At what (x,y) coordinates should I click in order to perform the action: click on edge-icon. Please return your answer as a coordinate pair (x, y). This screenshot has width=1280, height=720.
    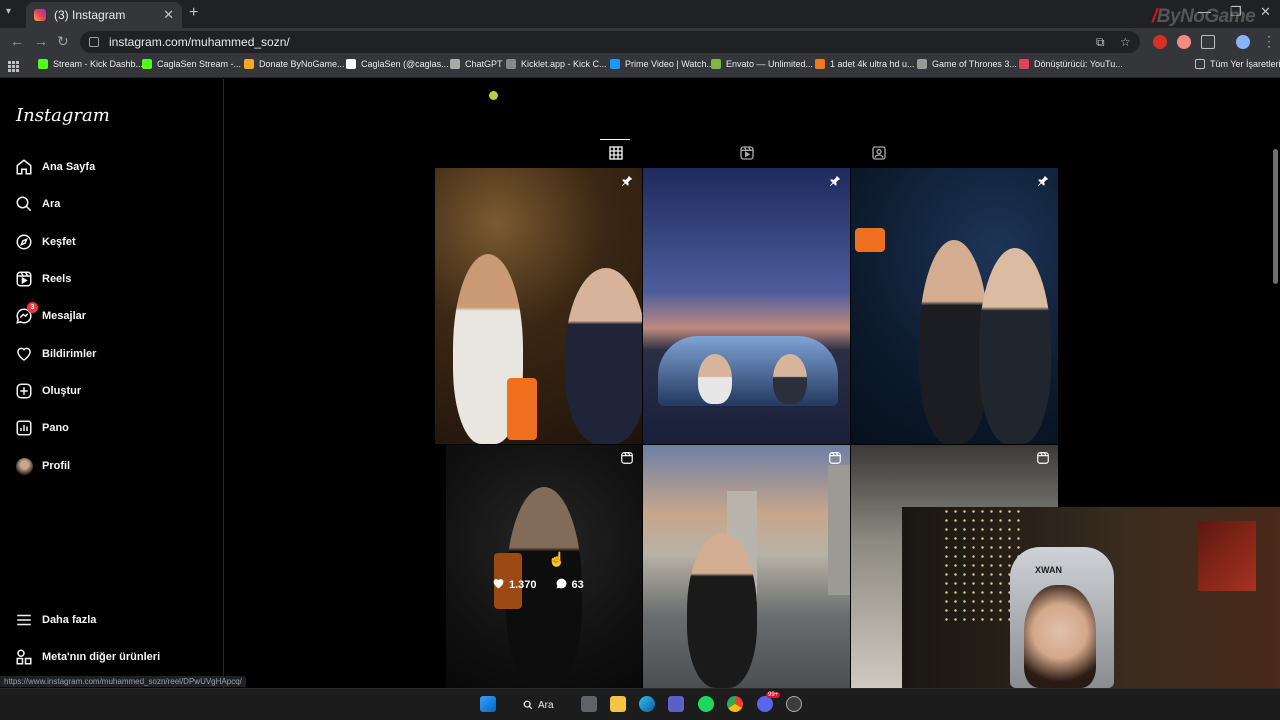
    Looking at the image, I should click on (647, 704).